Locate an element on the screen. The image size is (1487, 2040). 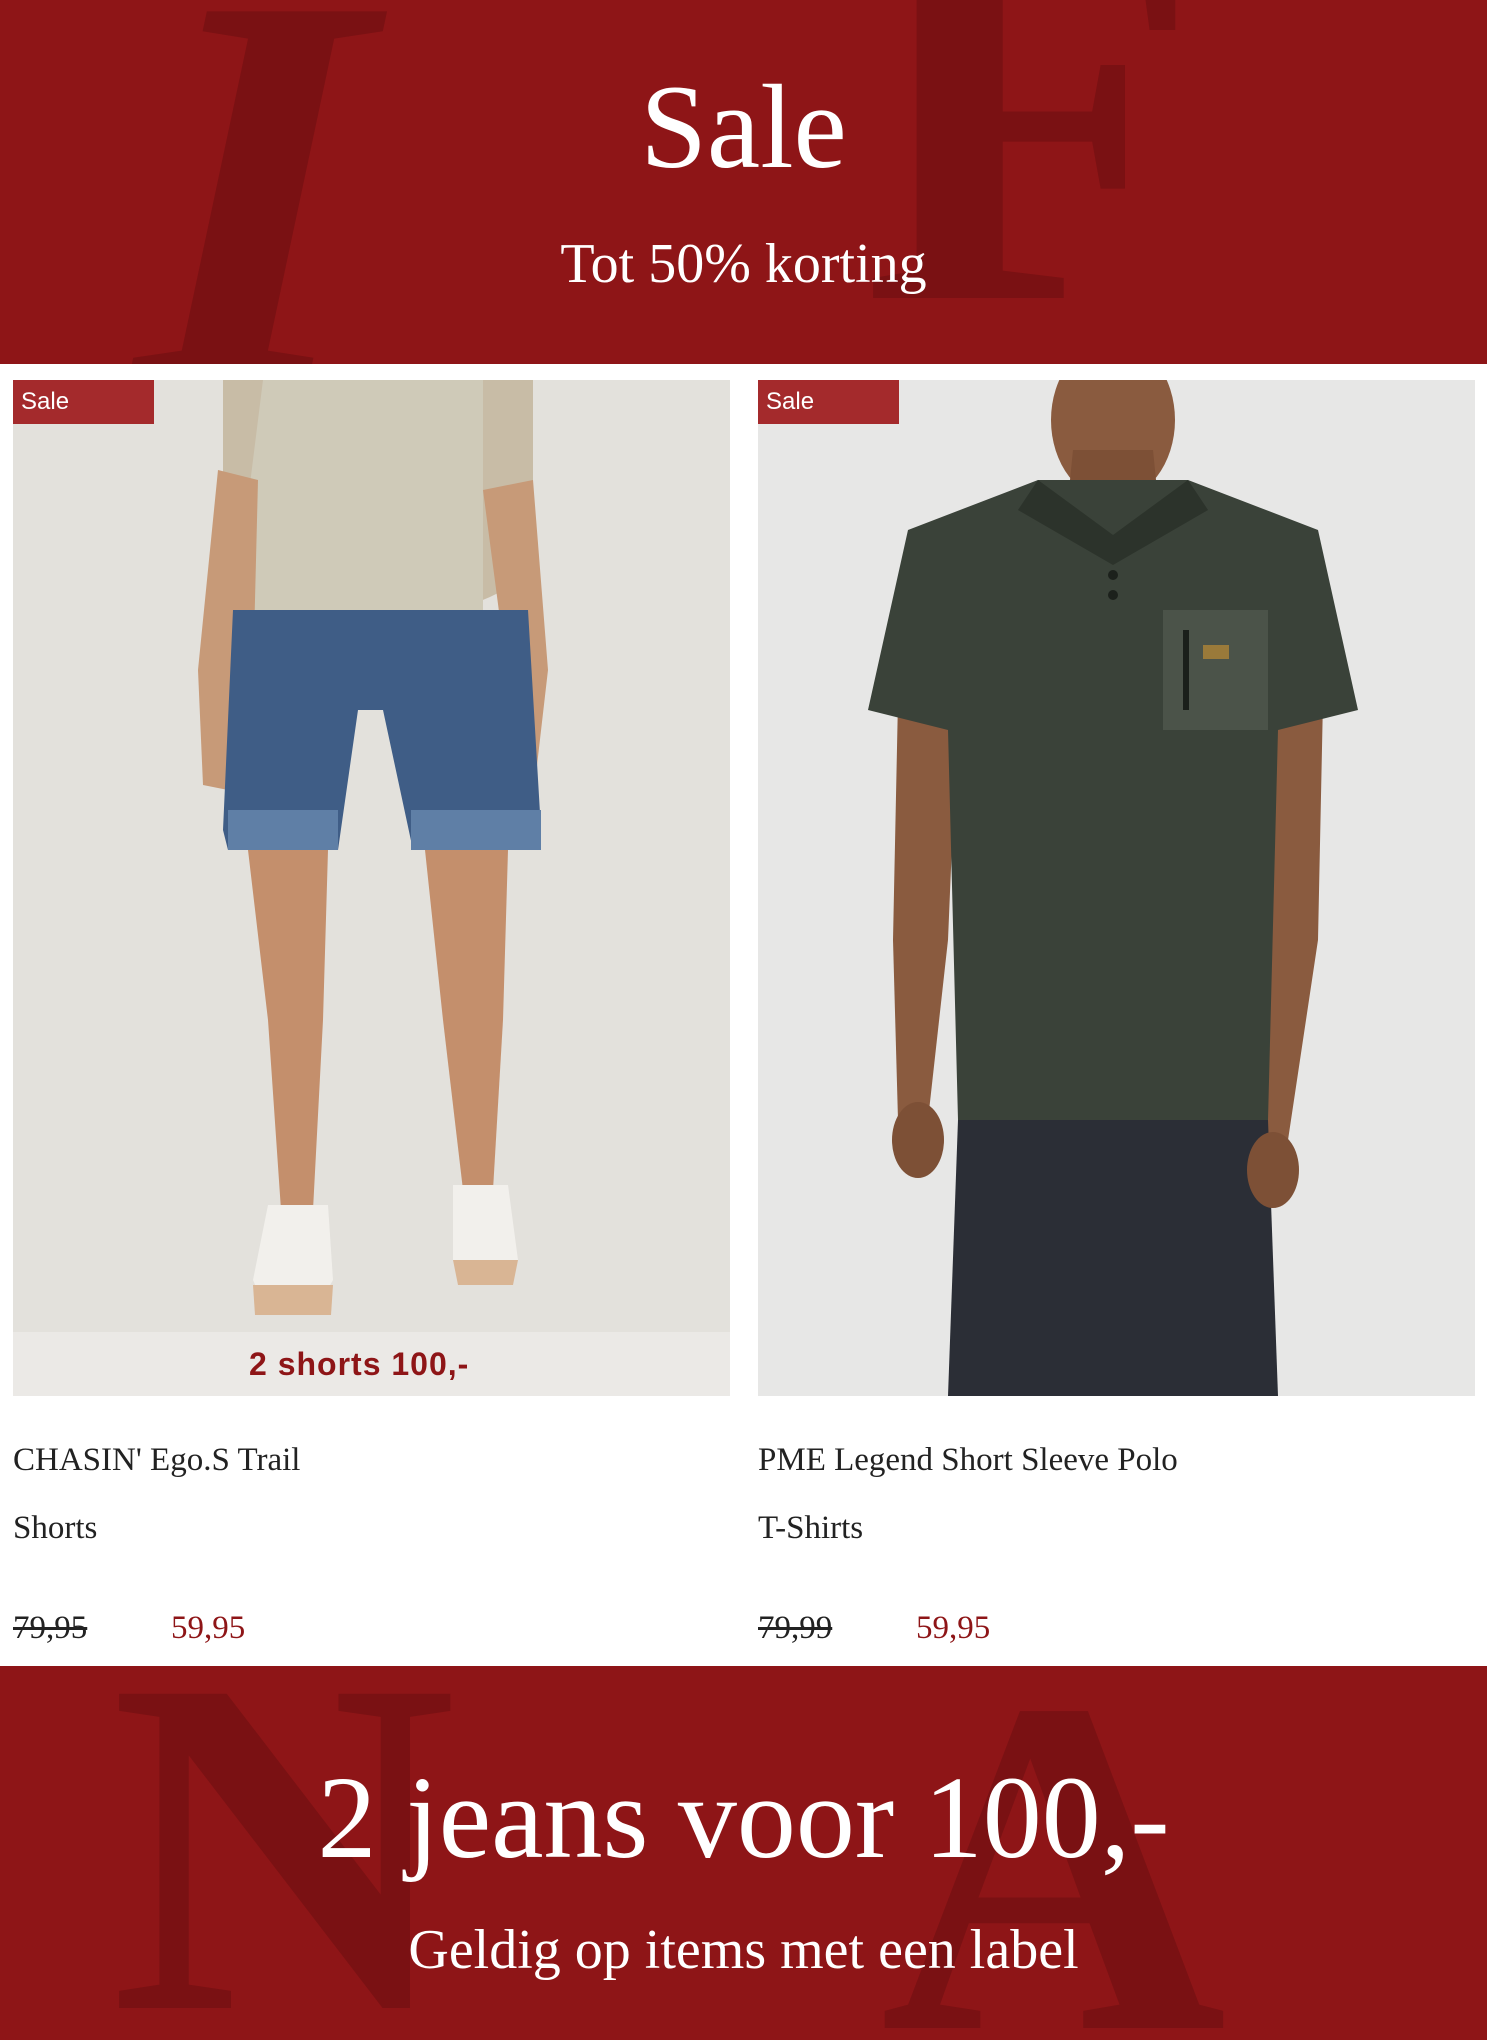
jeans-promo-title: 2 jeans voor 100,- is located at coordinates (743, 1817).